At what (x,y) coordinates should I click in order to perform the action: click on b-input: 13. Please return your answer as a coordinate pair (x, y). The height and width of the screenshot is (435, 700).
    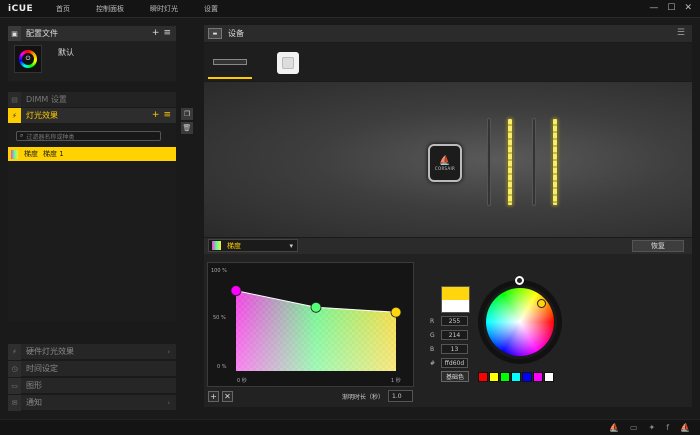
    Looking at the image, I should click on (454, 349).